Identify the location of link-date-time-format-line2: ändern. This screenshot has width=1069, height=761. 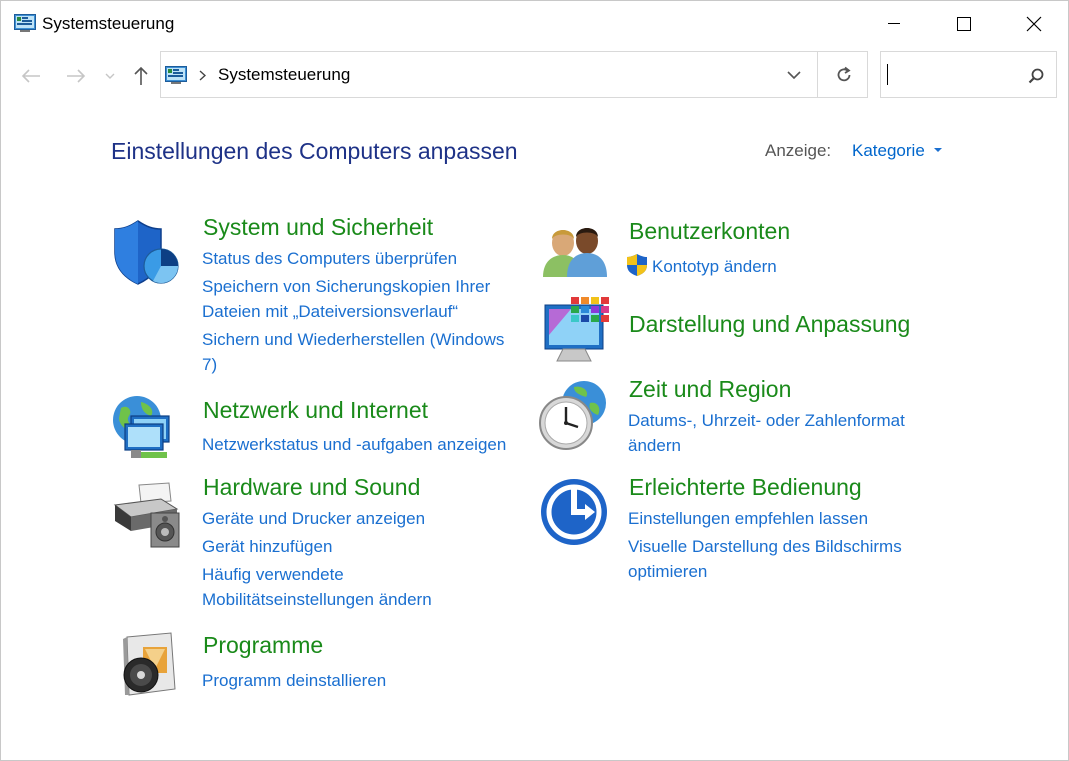
(654, 445).